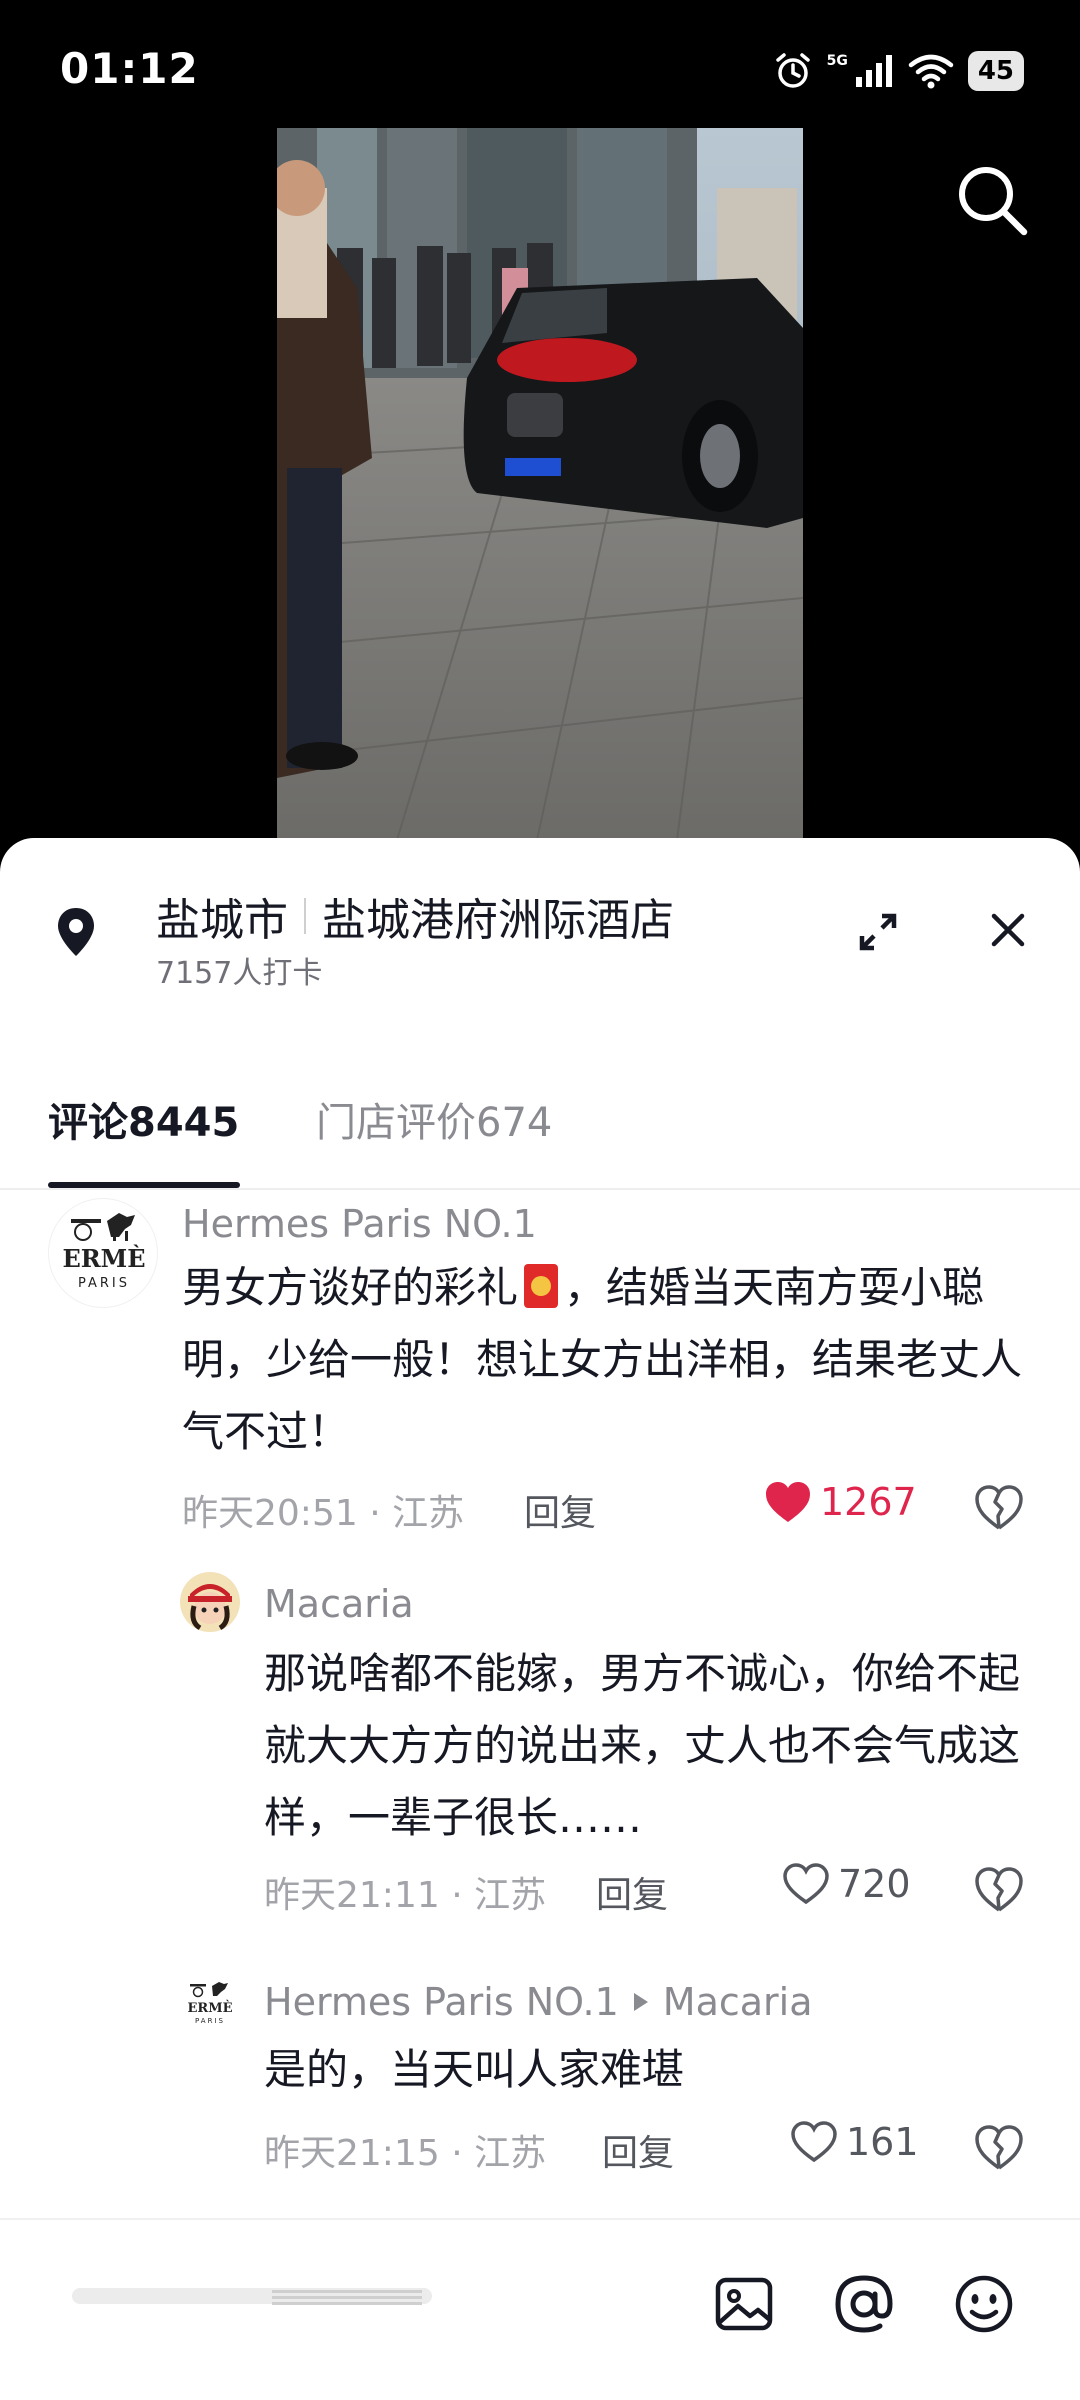 The height and width of the screenshot is (2400, 1080). I want to click on like-button: 1267, so click(840, 1502).